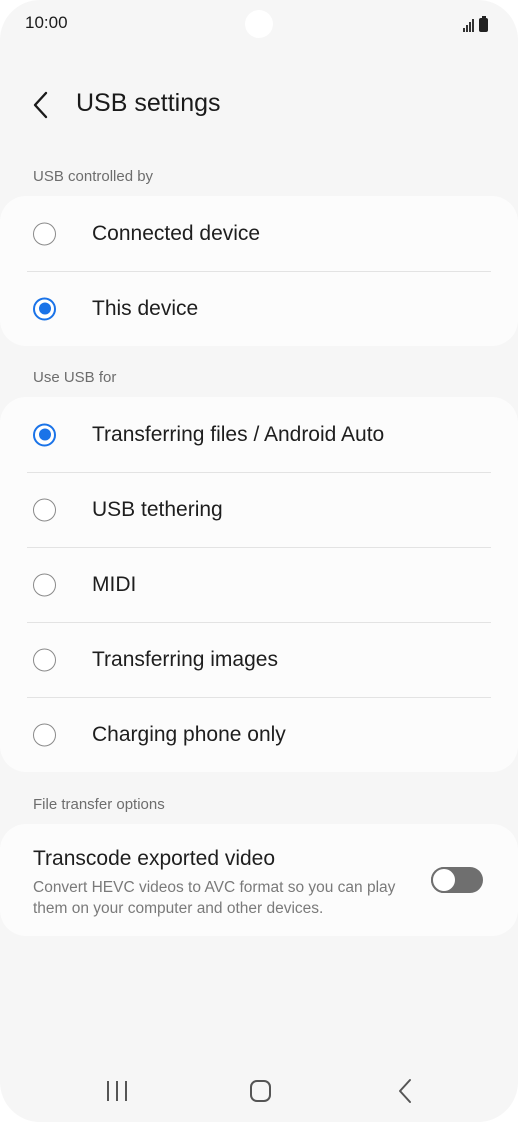 Image resolution: width=518 pixels, height=1122 pixels. I want to click on navigation-bar, so click(259, 1090).